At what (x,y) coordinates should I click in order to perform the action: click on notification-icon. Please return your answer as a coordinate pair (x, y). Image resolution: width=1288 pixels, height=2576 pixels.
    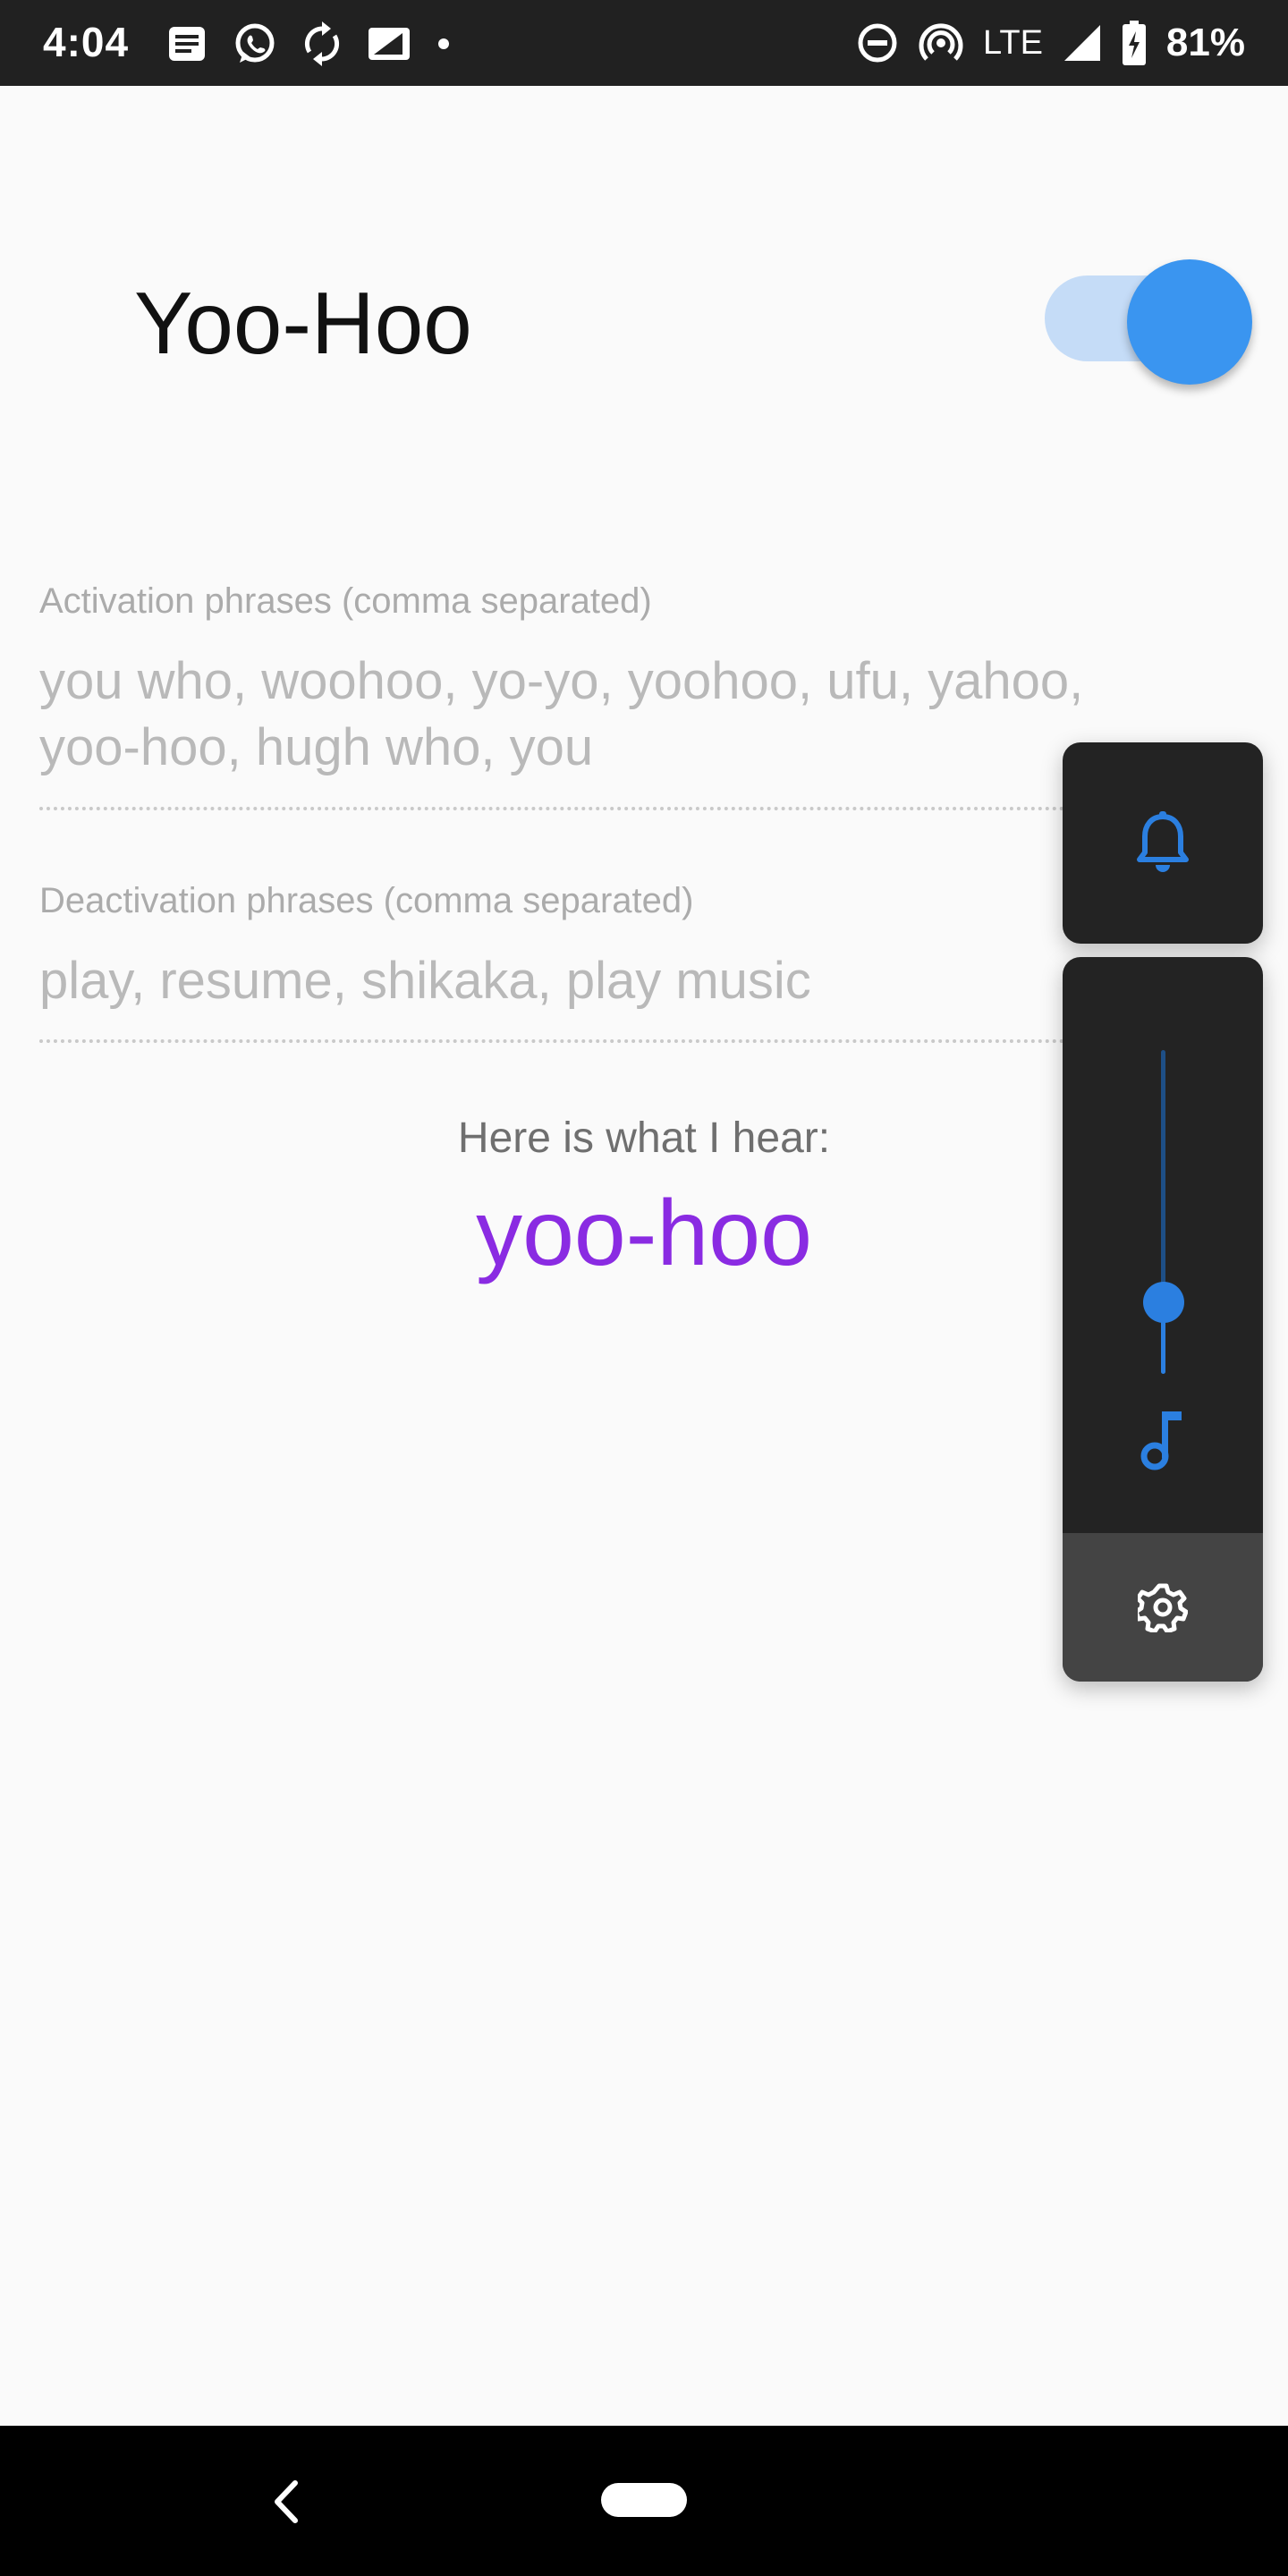
    Looking at the image, I should click on (187, 44).